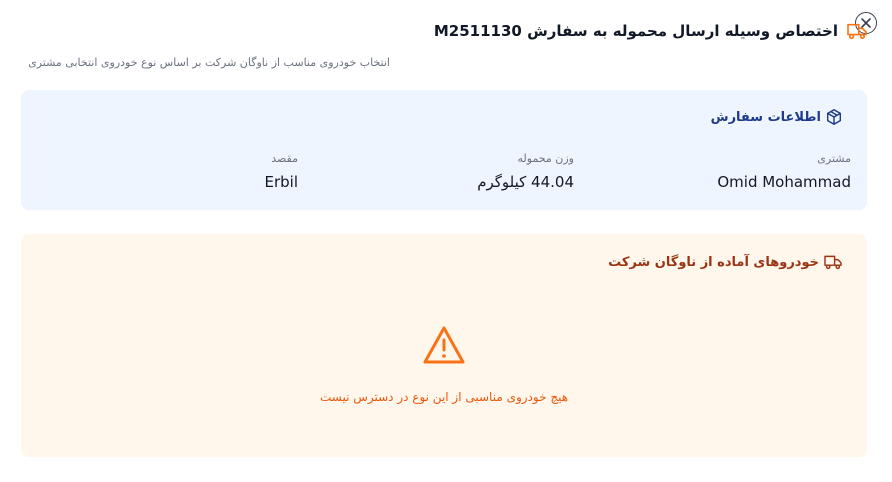 The image size is (892, 482). Describe the element at coordinates (284, 158) in the screenshot. I see `destination-label: مقصد` at that location.